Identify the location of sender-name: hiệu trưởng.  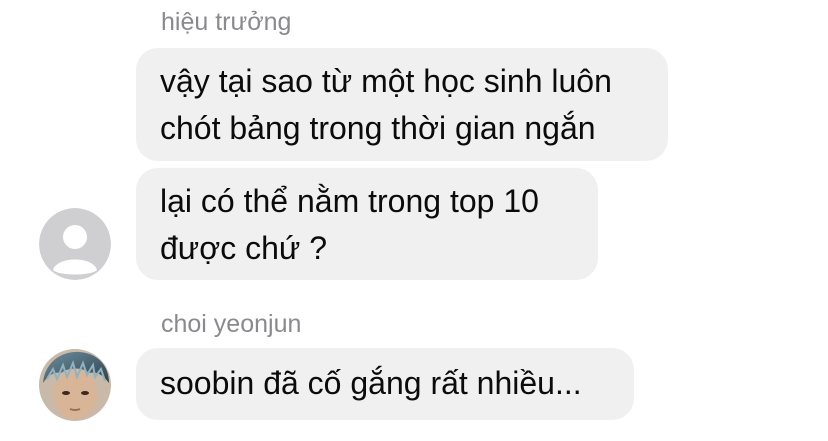
(226, 22).